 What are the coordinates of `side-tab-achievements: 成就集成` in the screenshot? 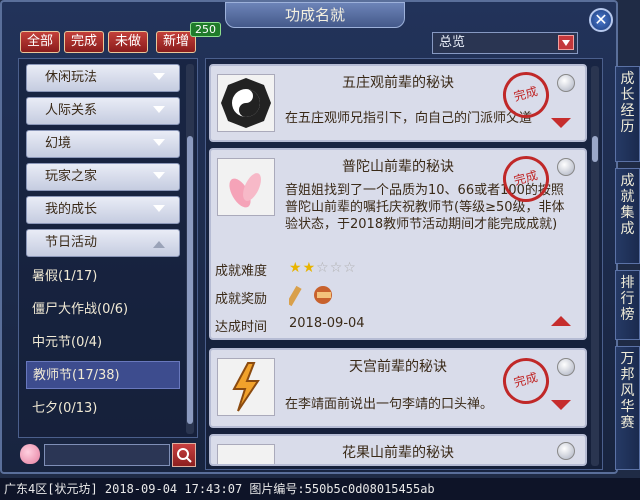 It's located at (627, 216).